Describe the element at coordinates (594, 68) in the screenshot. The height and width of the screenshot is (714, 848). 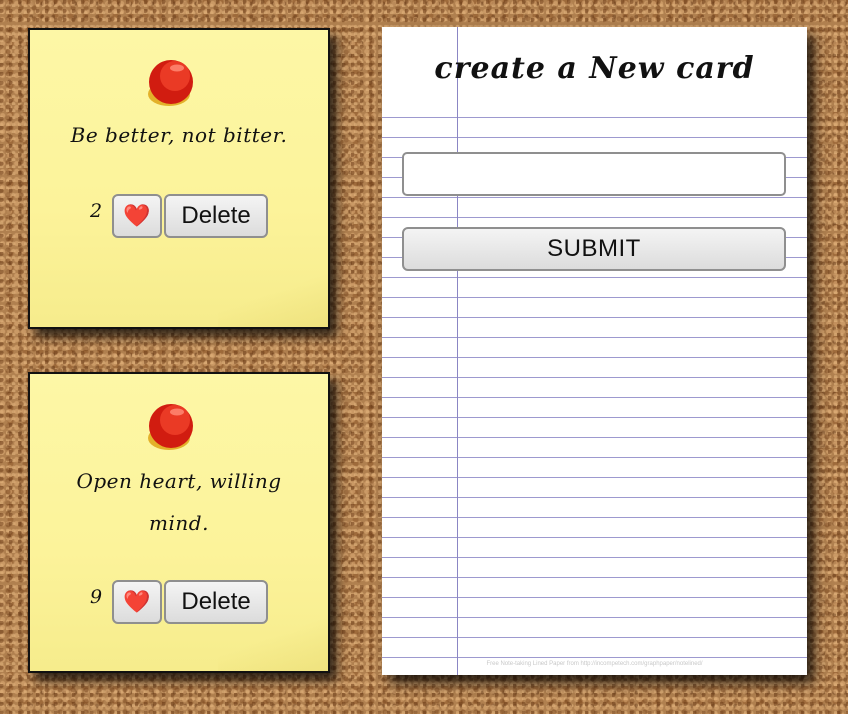
I see `form-title: create a New card` at that location.